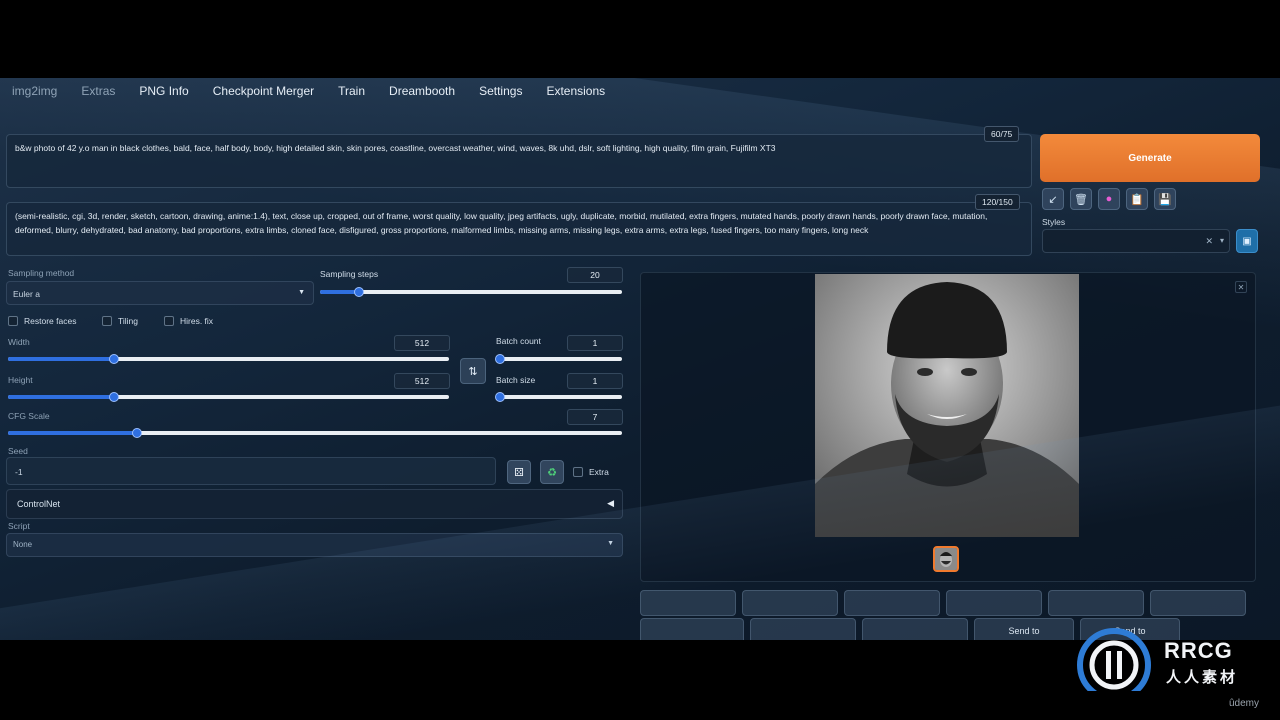 Image resolution: width=1280 pixels, height=720 pixels. I want to click on tab-dreambooth: Dreambooth, so click(422, 92).